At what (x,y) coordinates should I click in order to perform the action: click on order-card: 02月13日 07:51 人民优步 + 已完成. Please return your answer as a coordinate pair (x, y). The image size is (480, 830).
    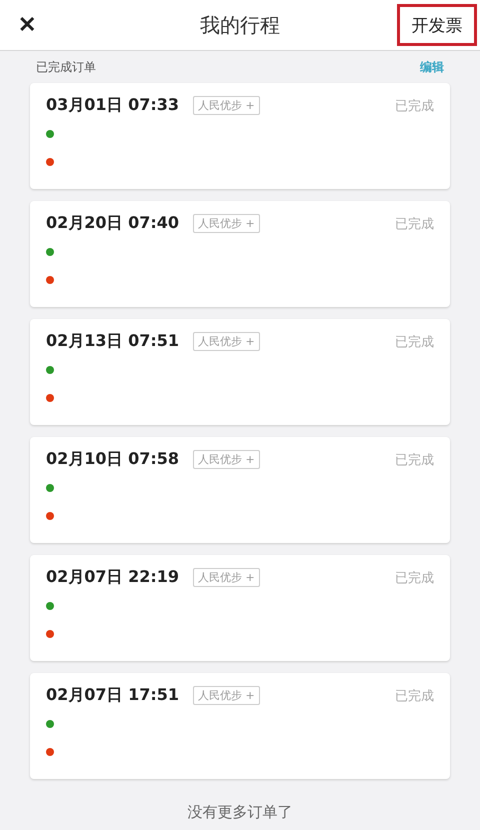
    Looking at the image, I should click on (240, 372).